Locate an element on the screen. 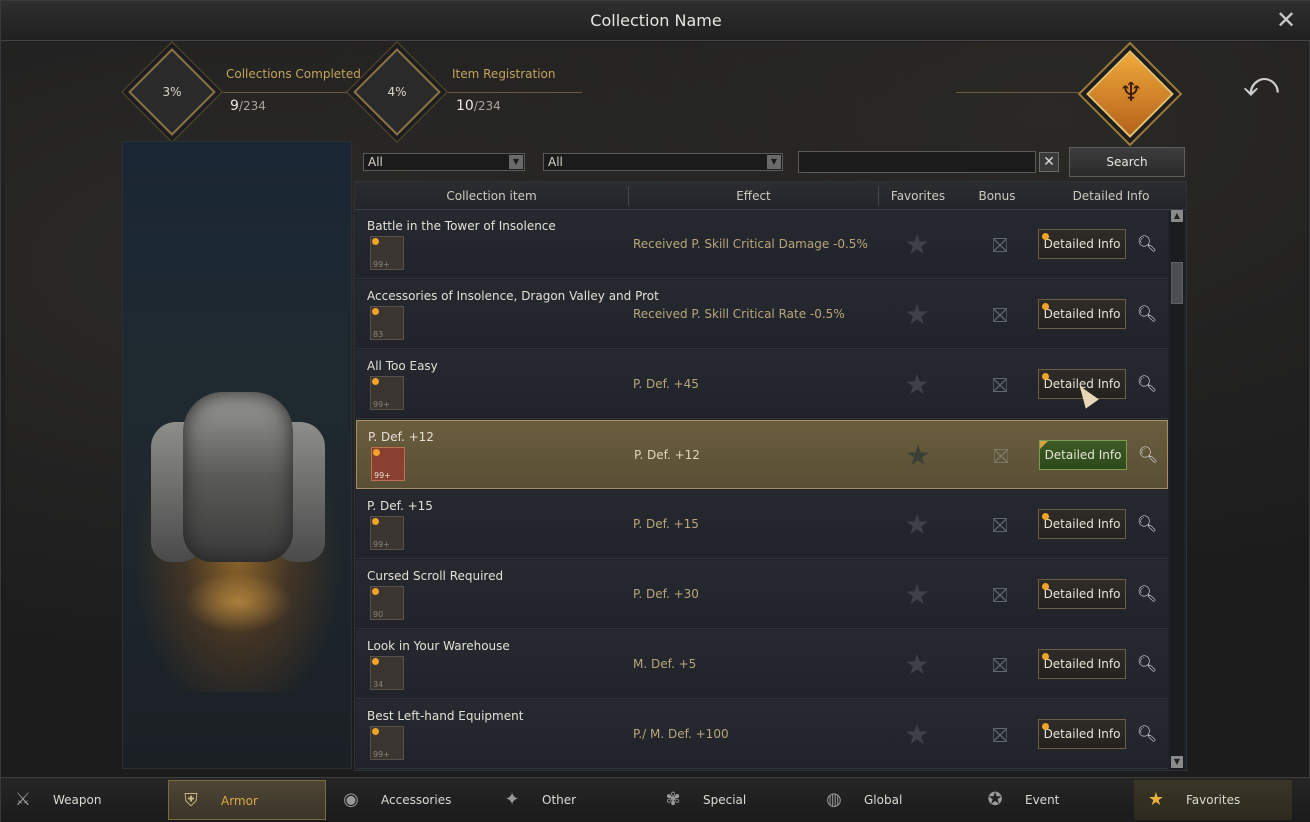  collection-effect: P. Def. +30 is located at coordinates (666, 594).